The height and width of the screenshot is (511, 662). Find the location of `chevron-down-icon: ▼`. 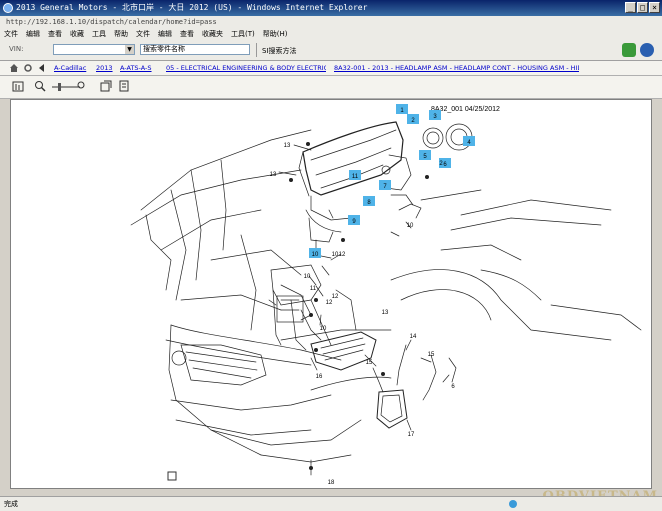

chevron-down-icon: ▼ is located at coordinates (129, 49).